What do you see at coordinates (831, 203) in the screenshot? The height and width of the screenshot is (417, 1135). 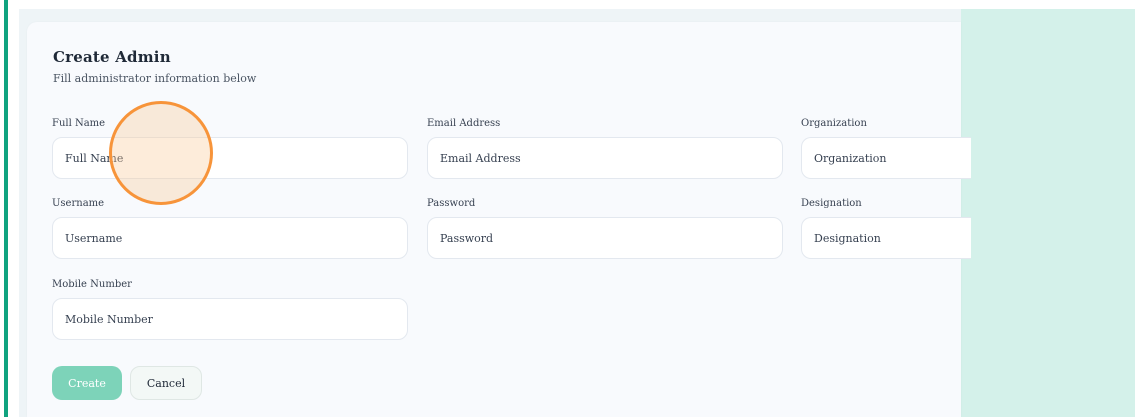 I see `designation-label: Designation` at bounding box center [831, 203].